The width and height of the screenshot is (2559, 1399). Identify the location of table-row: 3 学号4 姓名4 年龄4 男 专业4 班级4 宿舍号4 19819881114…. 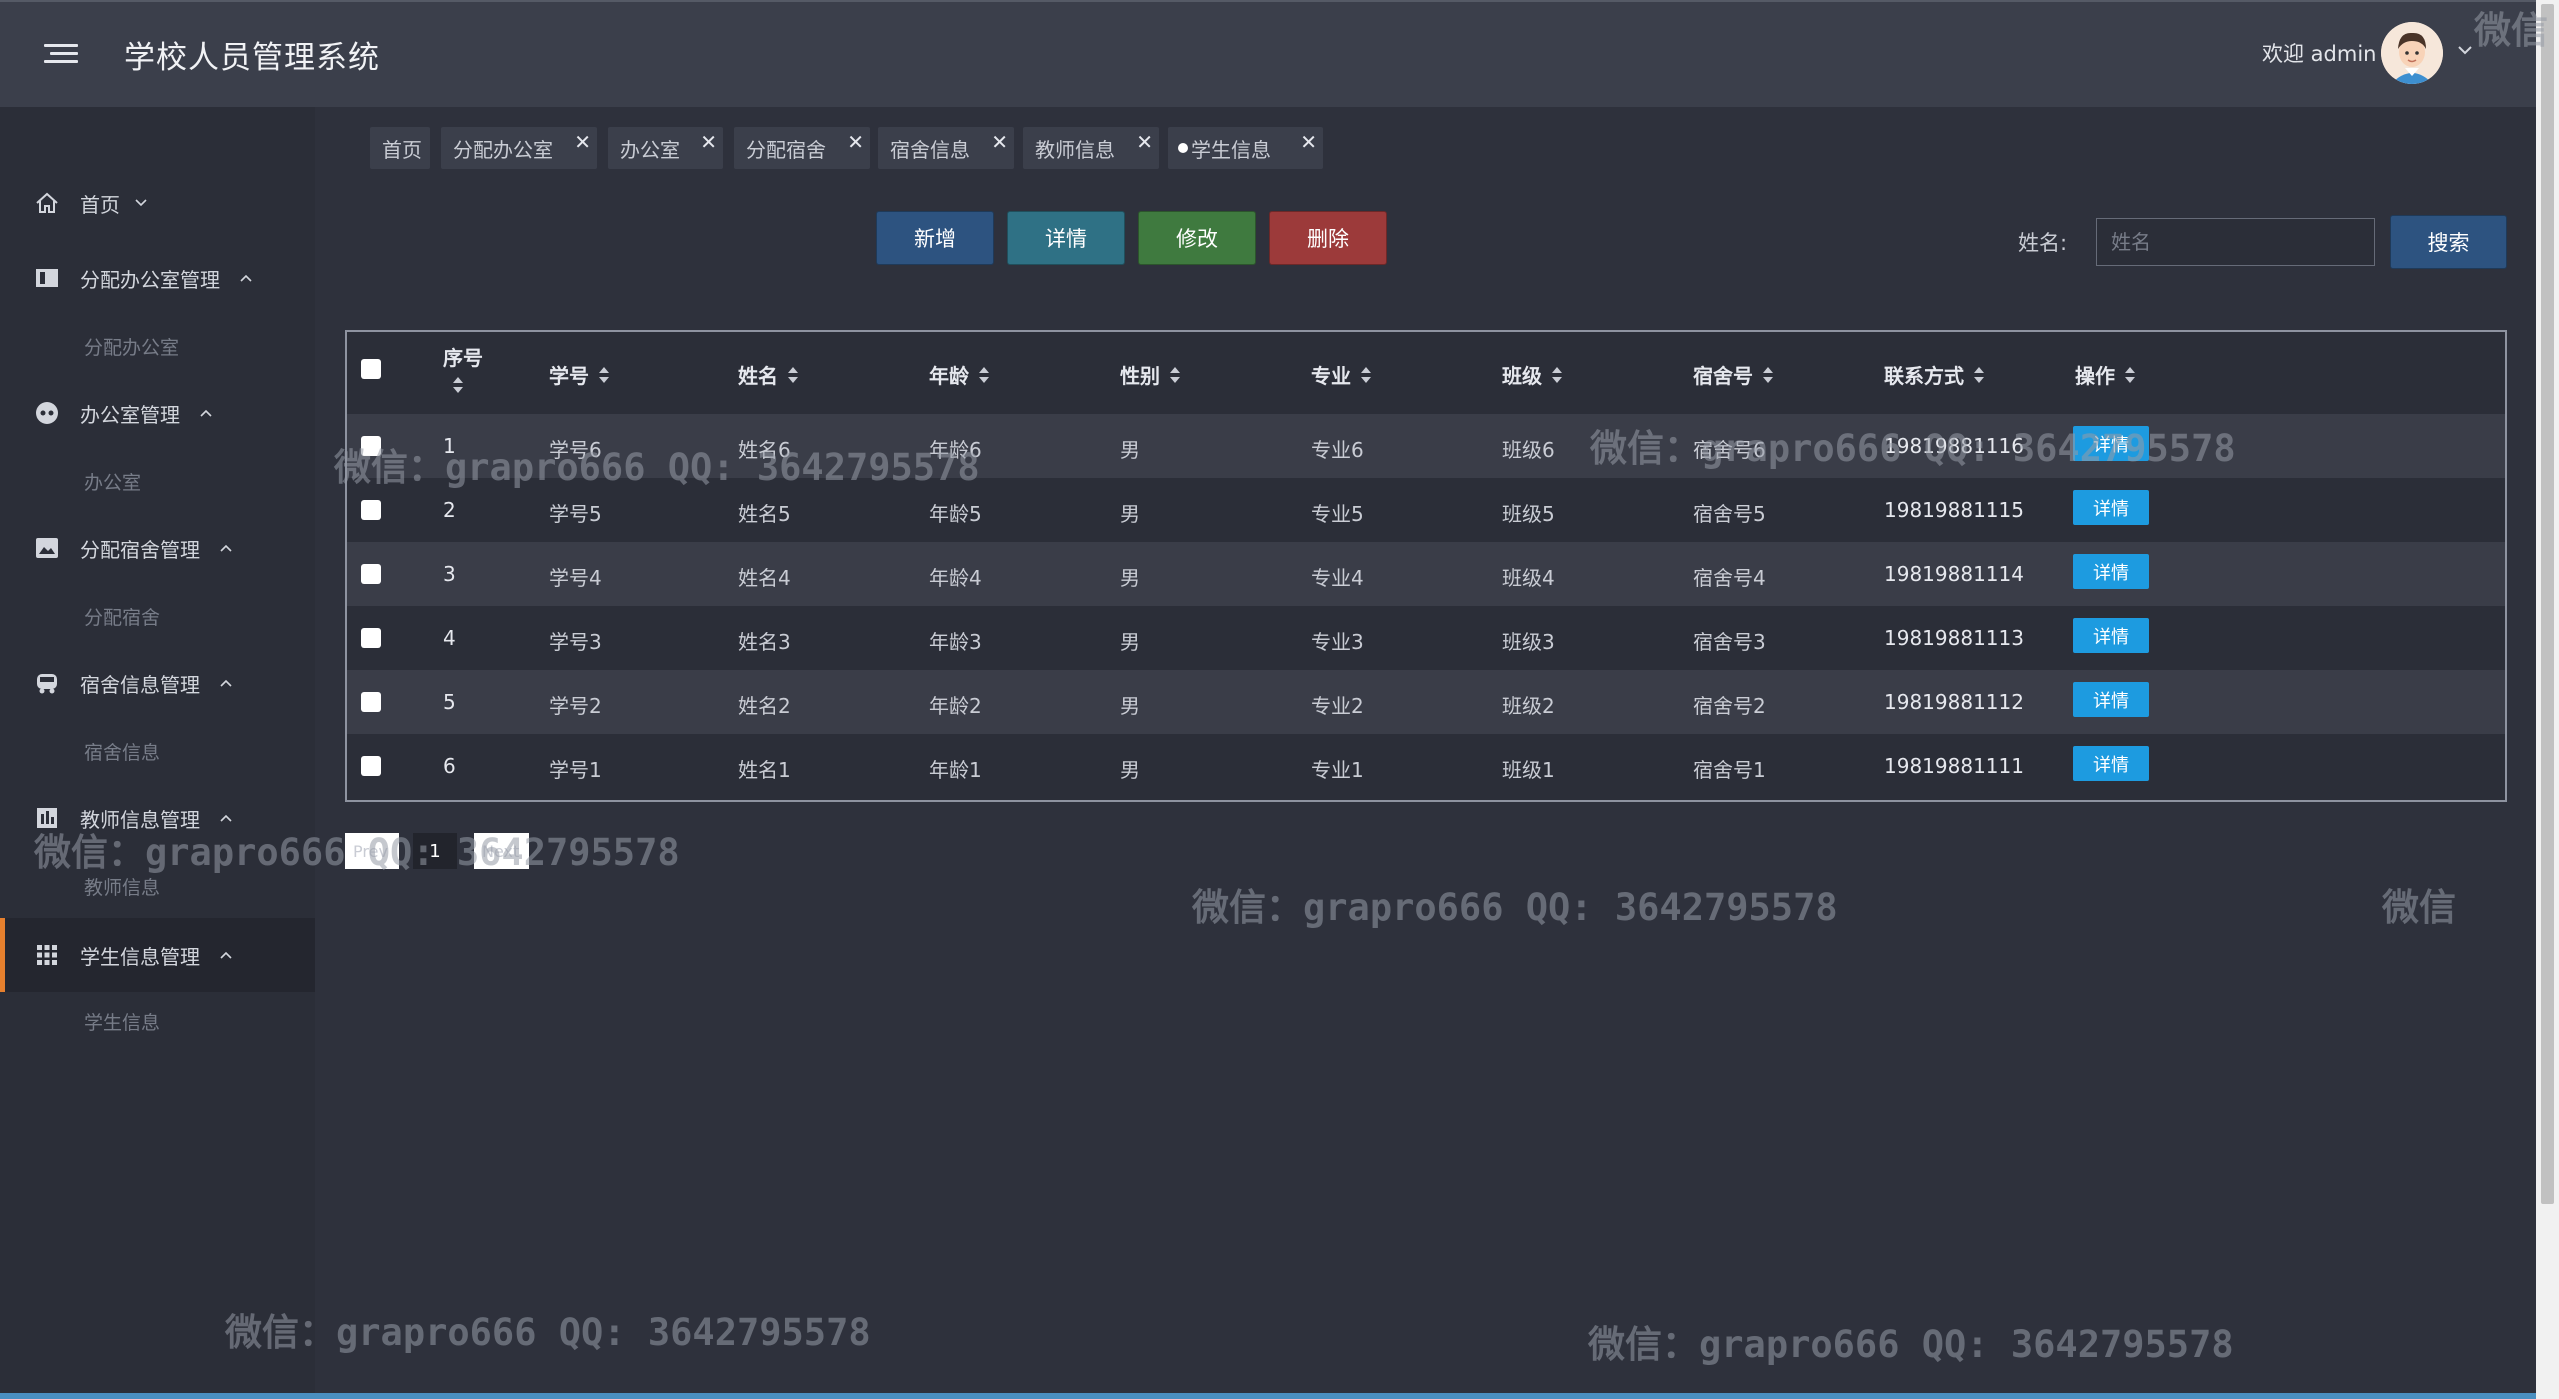
(1426, 574).